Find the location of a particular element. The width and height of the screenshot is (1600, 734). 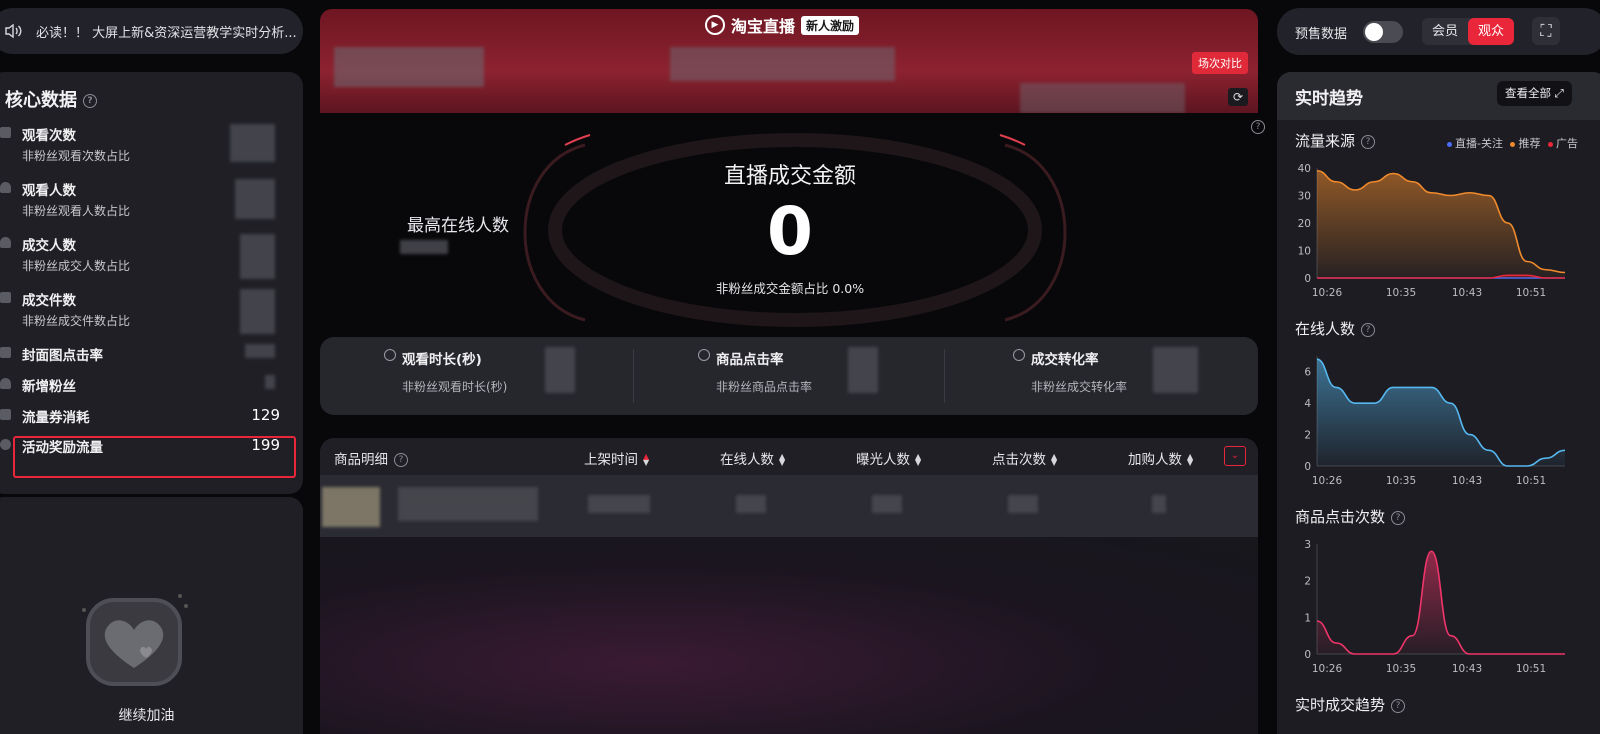

blurred-product-name is located at coordinates (468, 504).